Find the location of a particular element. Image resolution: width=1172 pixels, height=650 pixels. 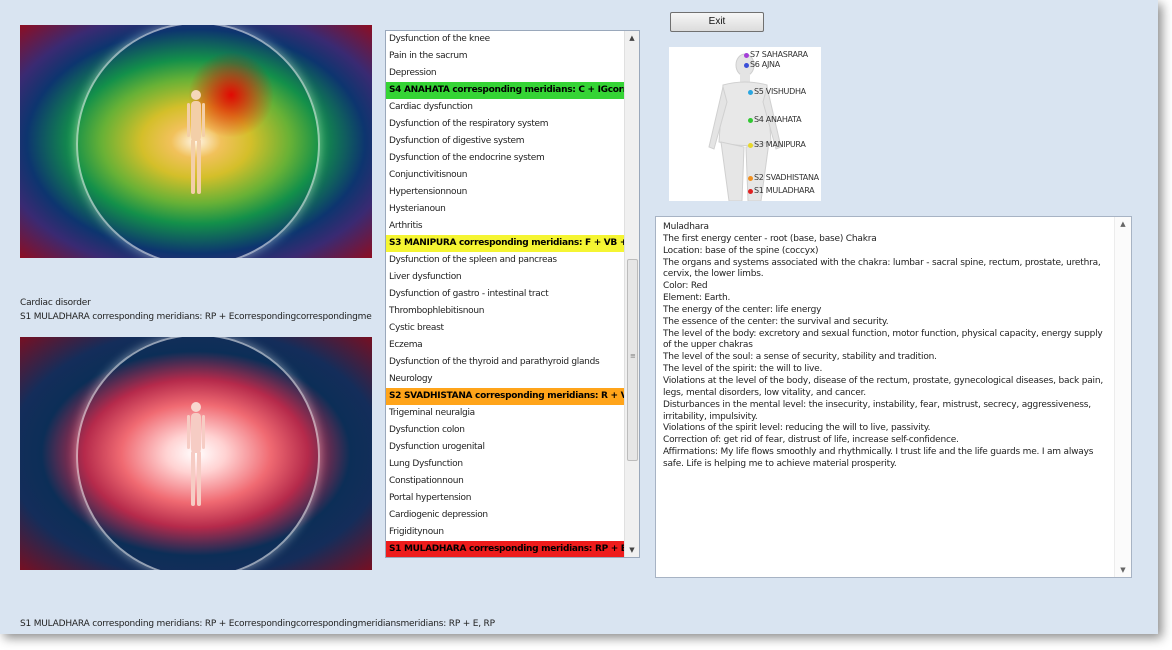

list-item: Dysfunction of digestive system is located at coordinates (505, 141).